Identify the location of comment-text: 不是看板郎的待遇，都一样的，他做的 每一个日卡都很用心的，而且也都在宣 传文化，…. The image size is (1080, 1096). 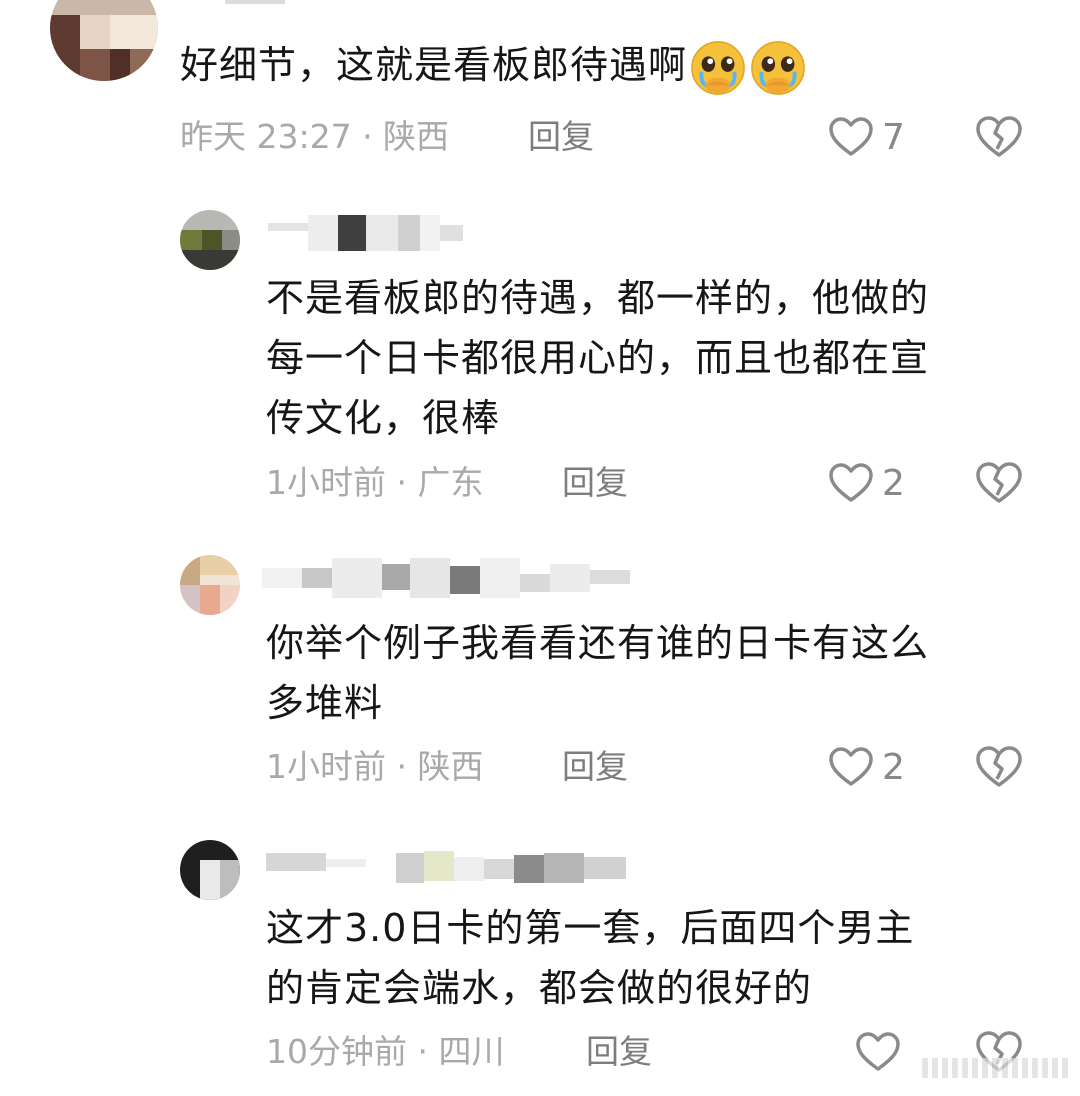
(597, 358).